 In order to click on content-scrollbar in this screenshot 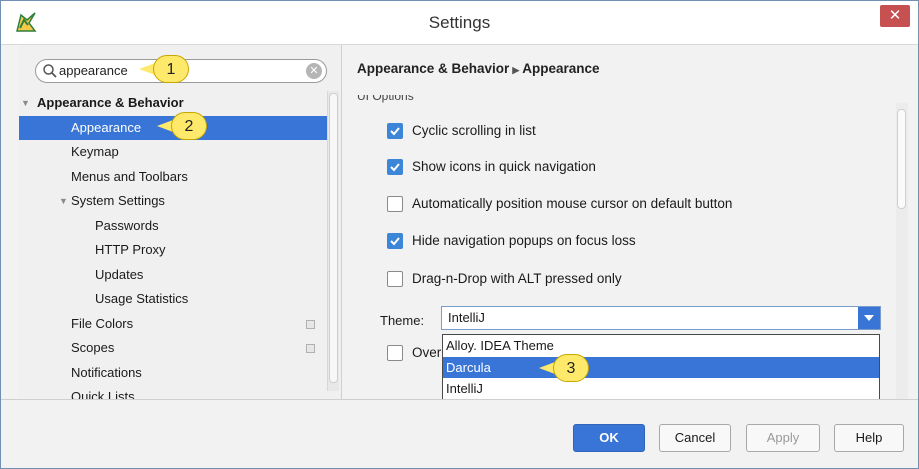, I will do `click(902, 251)`.